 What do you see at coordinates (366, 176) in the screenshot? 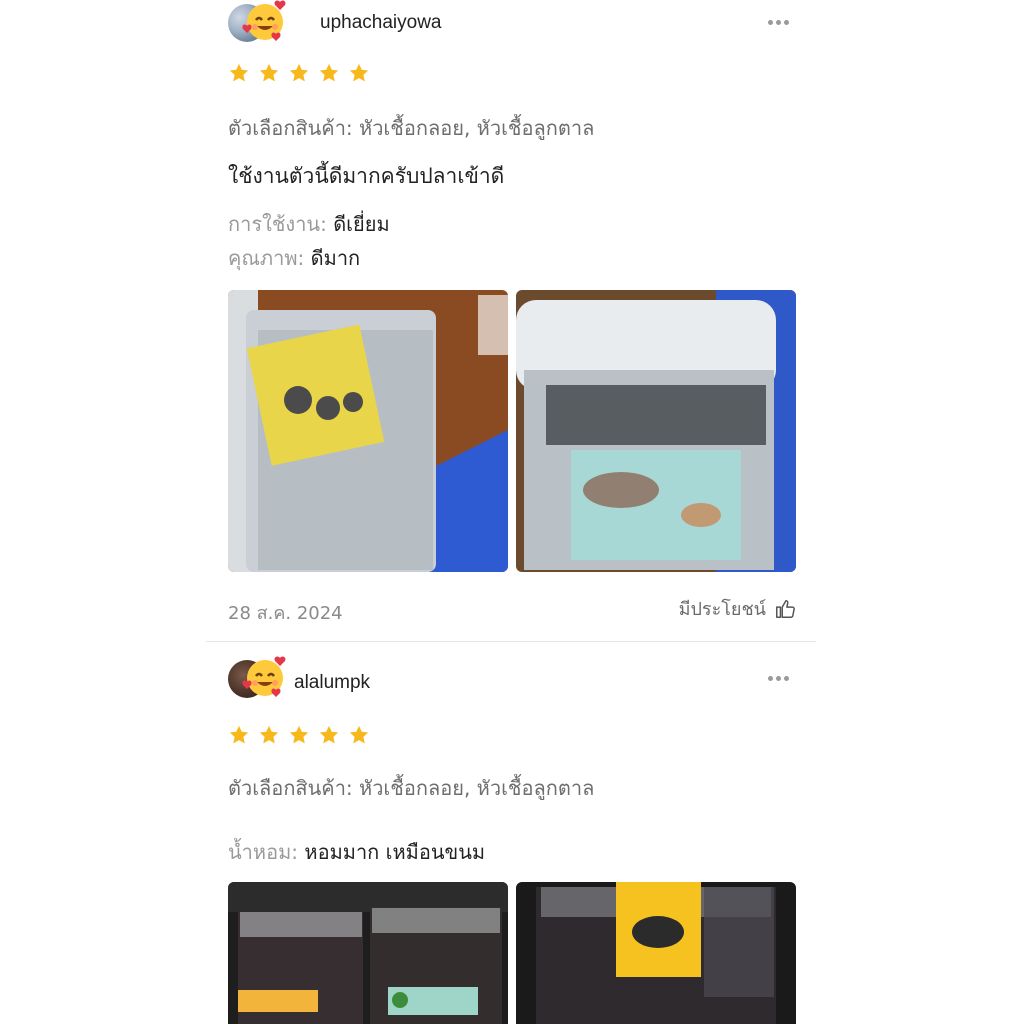
I see `review-comment: ใช้งานตัวนี้ดีมากครับปลาเข้าดี` at bounding box center [366, 176].